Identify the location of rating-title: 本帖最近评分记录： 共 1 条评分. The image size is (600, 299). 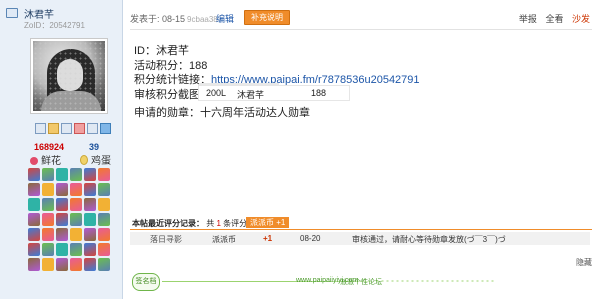
(189, 223).